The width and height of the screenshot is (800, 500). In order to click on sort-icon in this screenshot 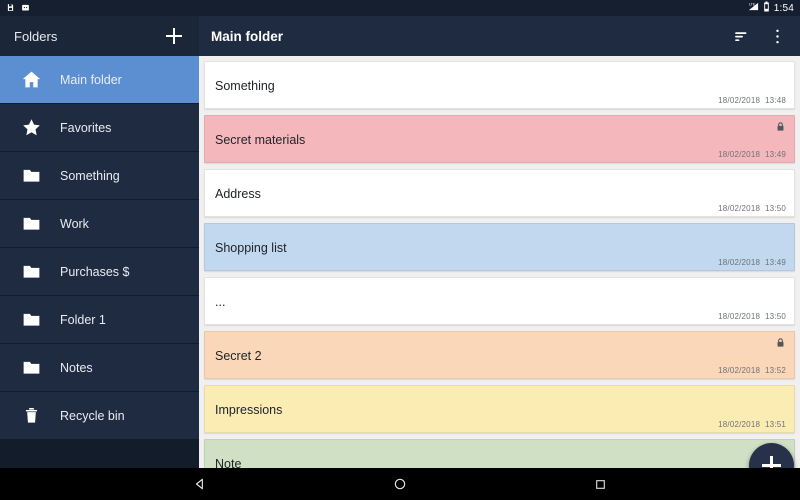, I will do `click(741, 36)`.